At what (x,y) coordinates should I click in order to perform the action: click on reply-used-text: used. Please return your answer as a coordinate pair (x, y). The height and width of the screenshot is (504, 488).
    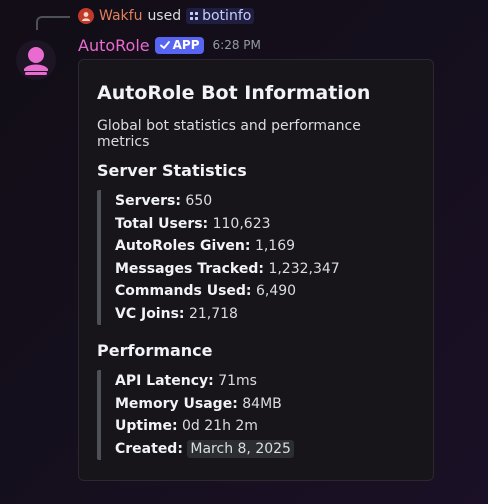
    Looking at the image, I should click on (164, 16).